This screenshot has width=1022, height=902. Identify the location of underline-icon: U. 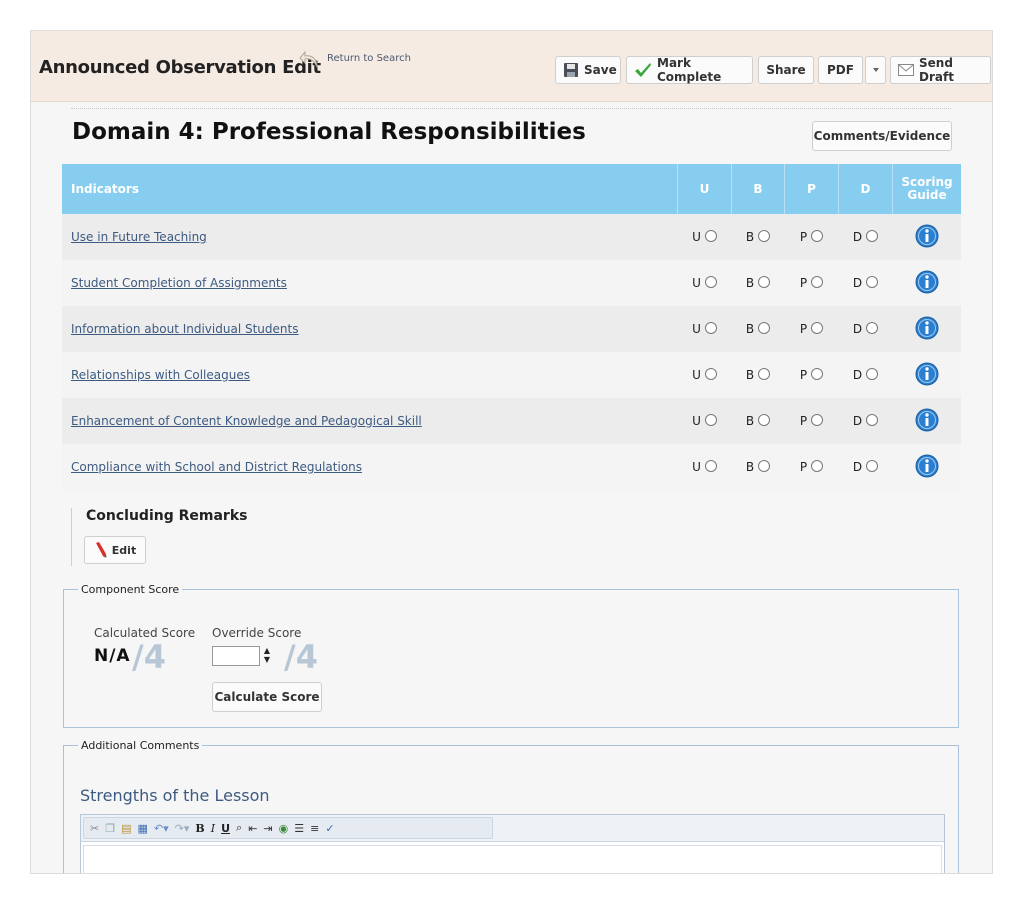
(225, 828).